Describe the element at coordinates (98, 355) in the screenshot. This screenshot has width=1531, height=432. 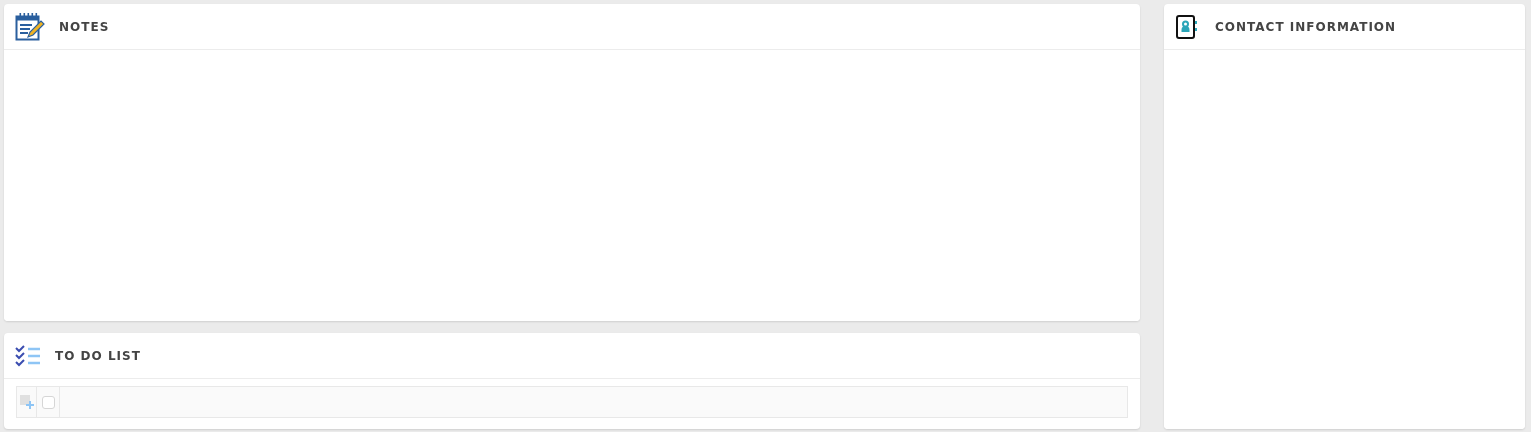
I see `todo-title: TO DO LIST` at that location.